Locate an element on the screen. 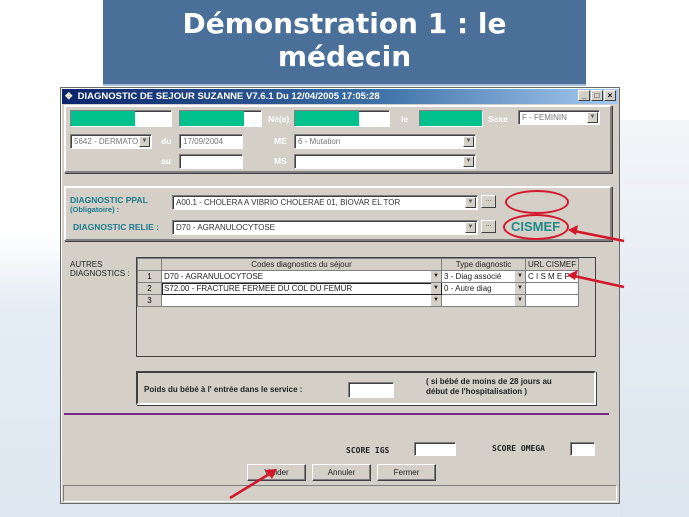 The height and width of the screenshot is (517, 689). code-cell: ▼ is located at coordinates (301, 300).